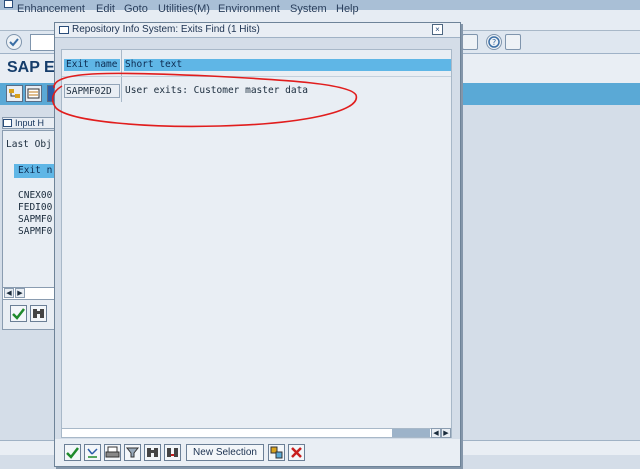 The width and height of the screenshot is (640, 469). I want to click on menu-enhancement: Enhancement, so click(51, 9).